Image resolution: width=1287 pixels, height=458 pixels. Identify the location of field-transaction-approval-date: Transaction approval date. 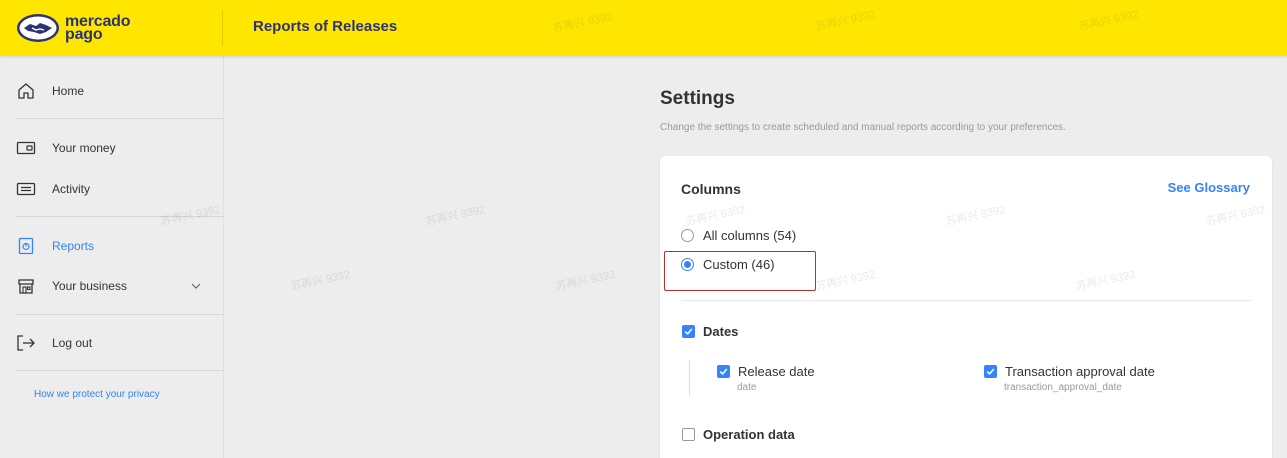
(1069, 371).